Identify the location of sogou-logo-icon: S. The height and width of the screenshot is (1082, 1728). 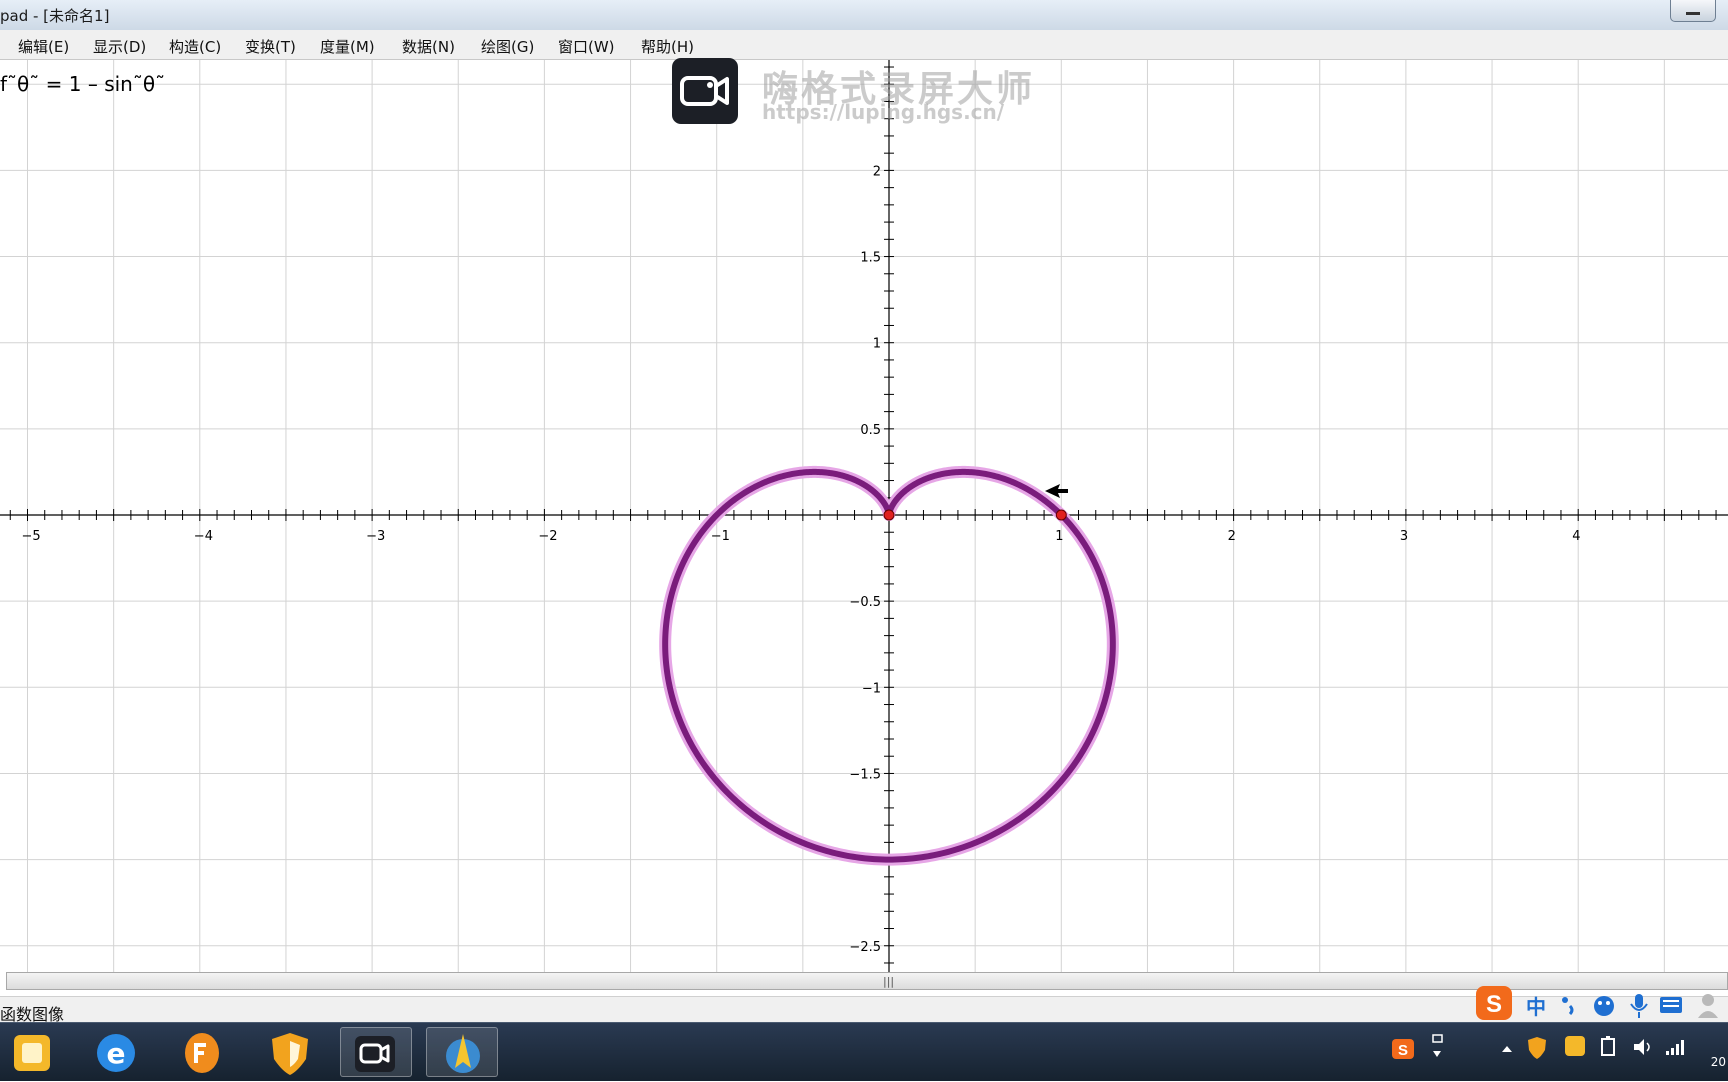
(1494, 1003).